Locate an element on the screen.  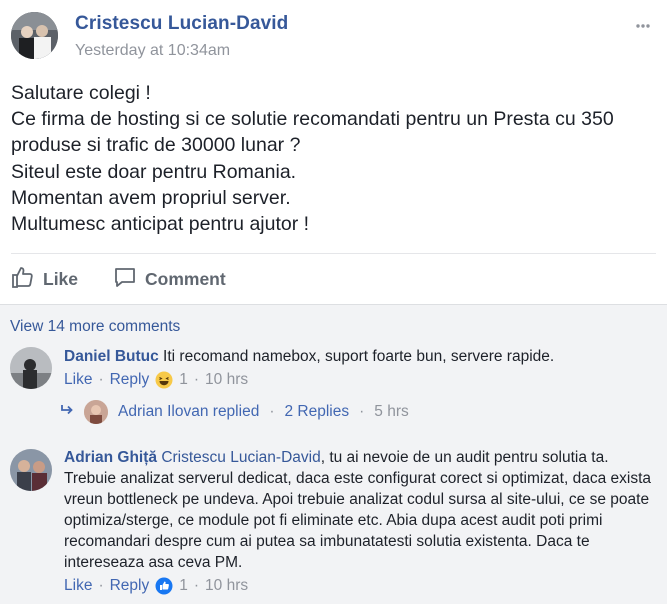
post-line: Salutare colegi ! is located at coordinates (81, 93).